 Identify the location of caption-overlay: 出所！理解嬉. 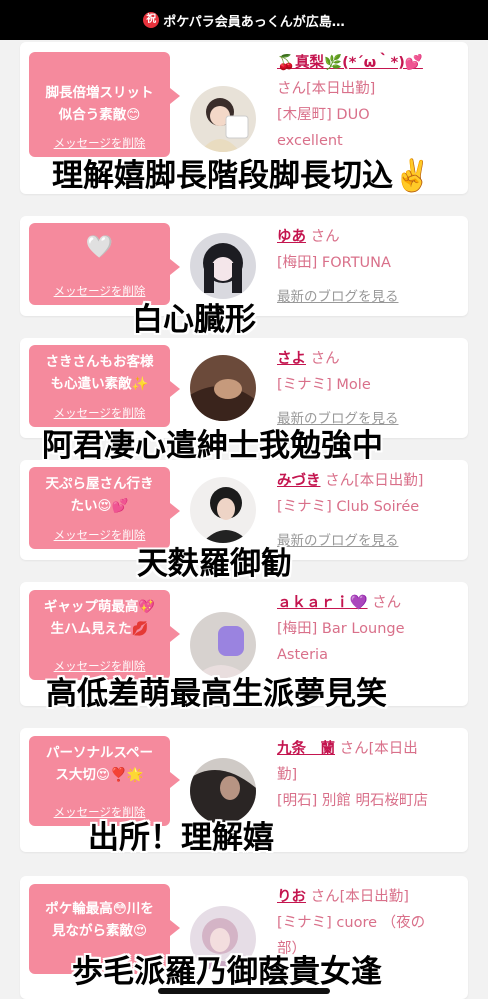
(181, 838).